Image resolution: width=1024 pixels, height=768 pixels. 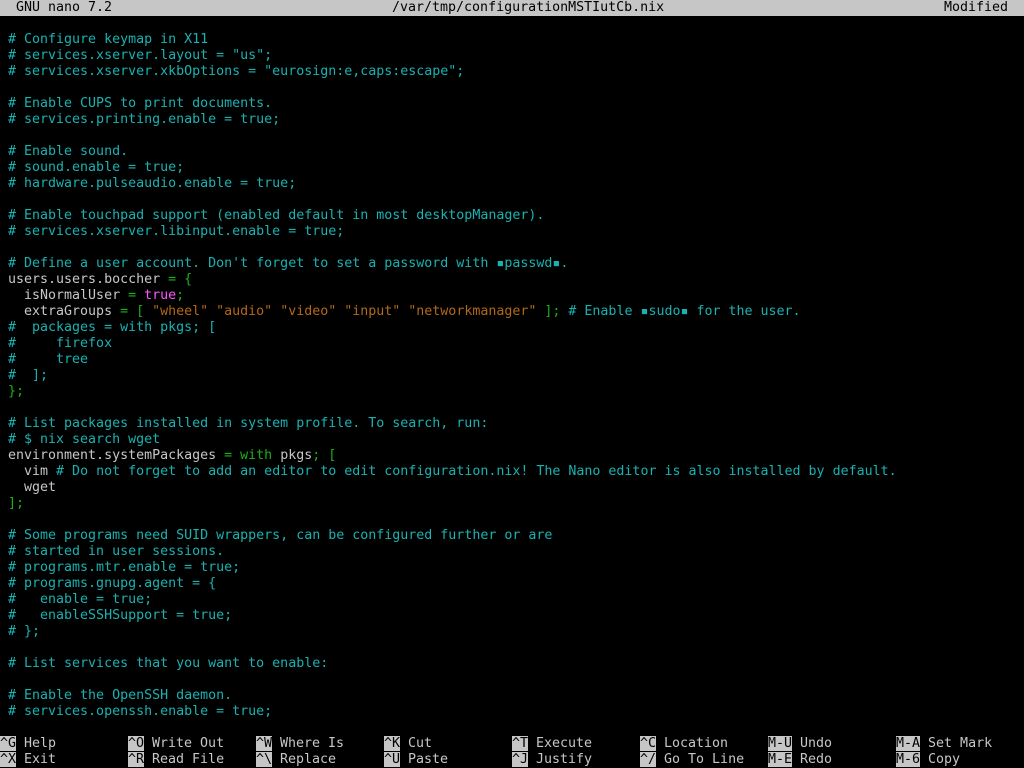 What do you see at coordinates (96, 167) in the screenshot?
I see `code-token: # sound.enable = true;` at bounding box center [96, 167].